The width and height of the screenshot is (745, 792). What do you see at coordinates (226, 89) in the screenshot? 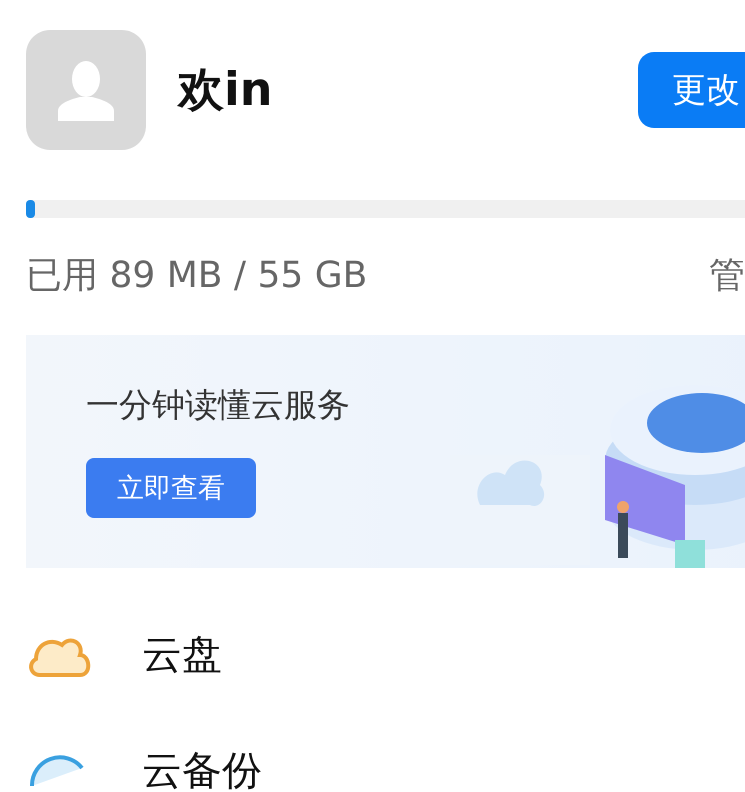
I see `greeting-title: 欢in` at bounding box center [226, 89].